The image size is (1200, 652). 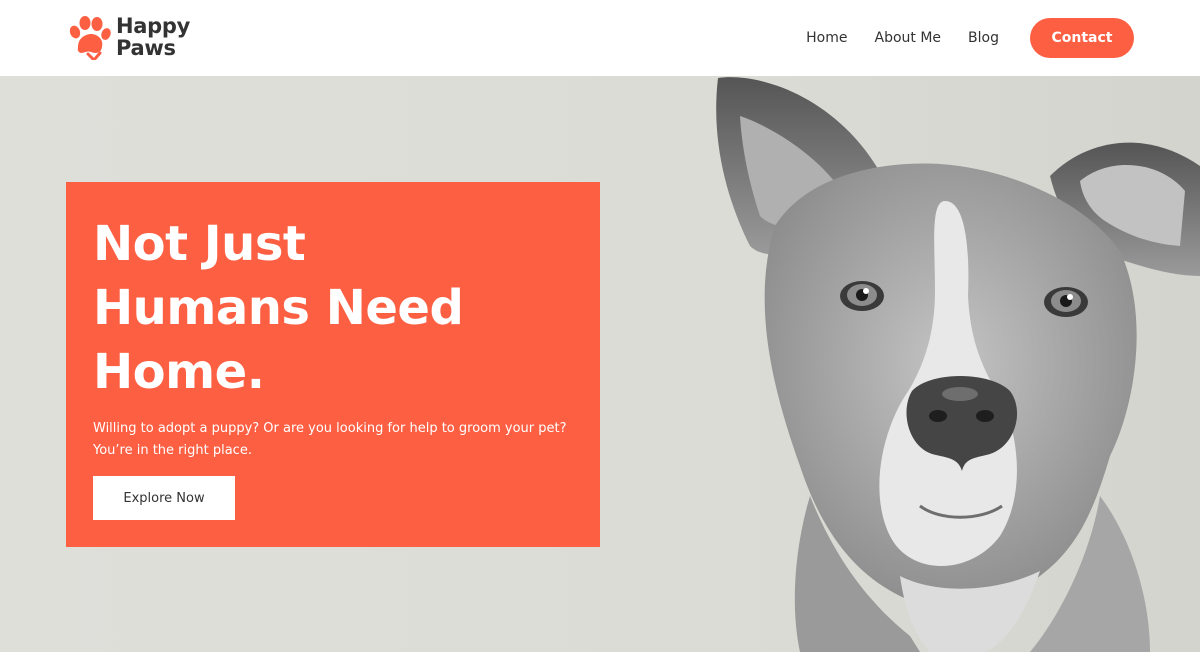 I want to click on hero-headline-line1: Not Just, so click(x=199, y=244).